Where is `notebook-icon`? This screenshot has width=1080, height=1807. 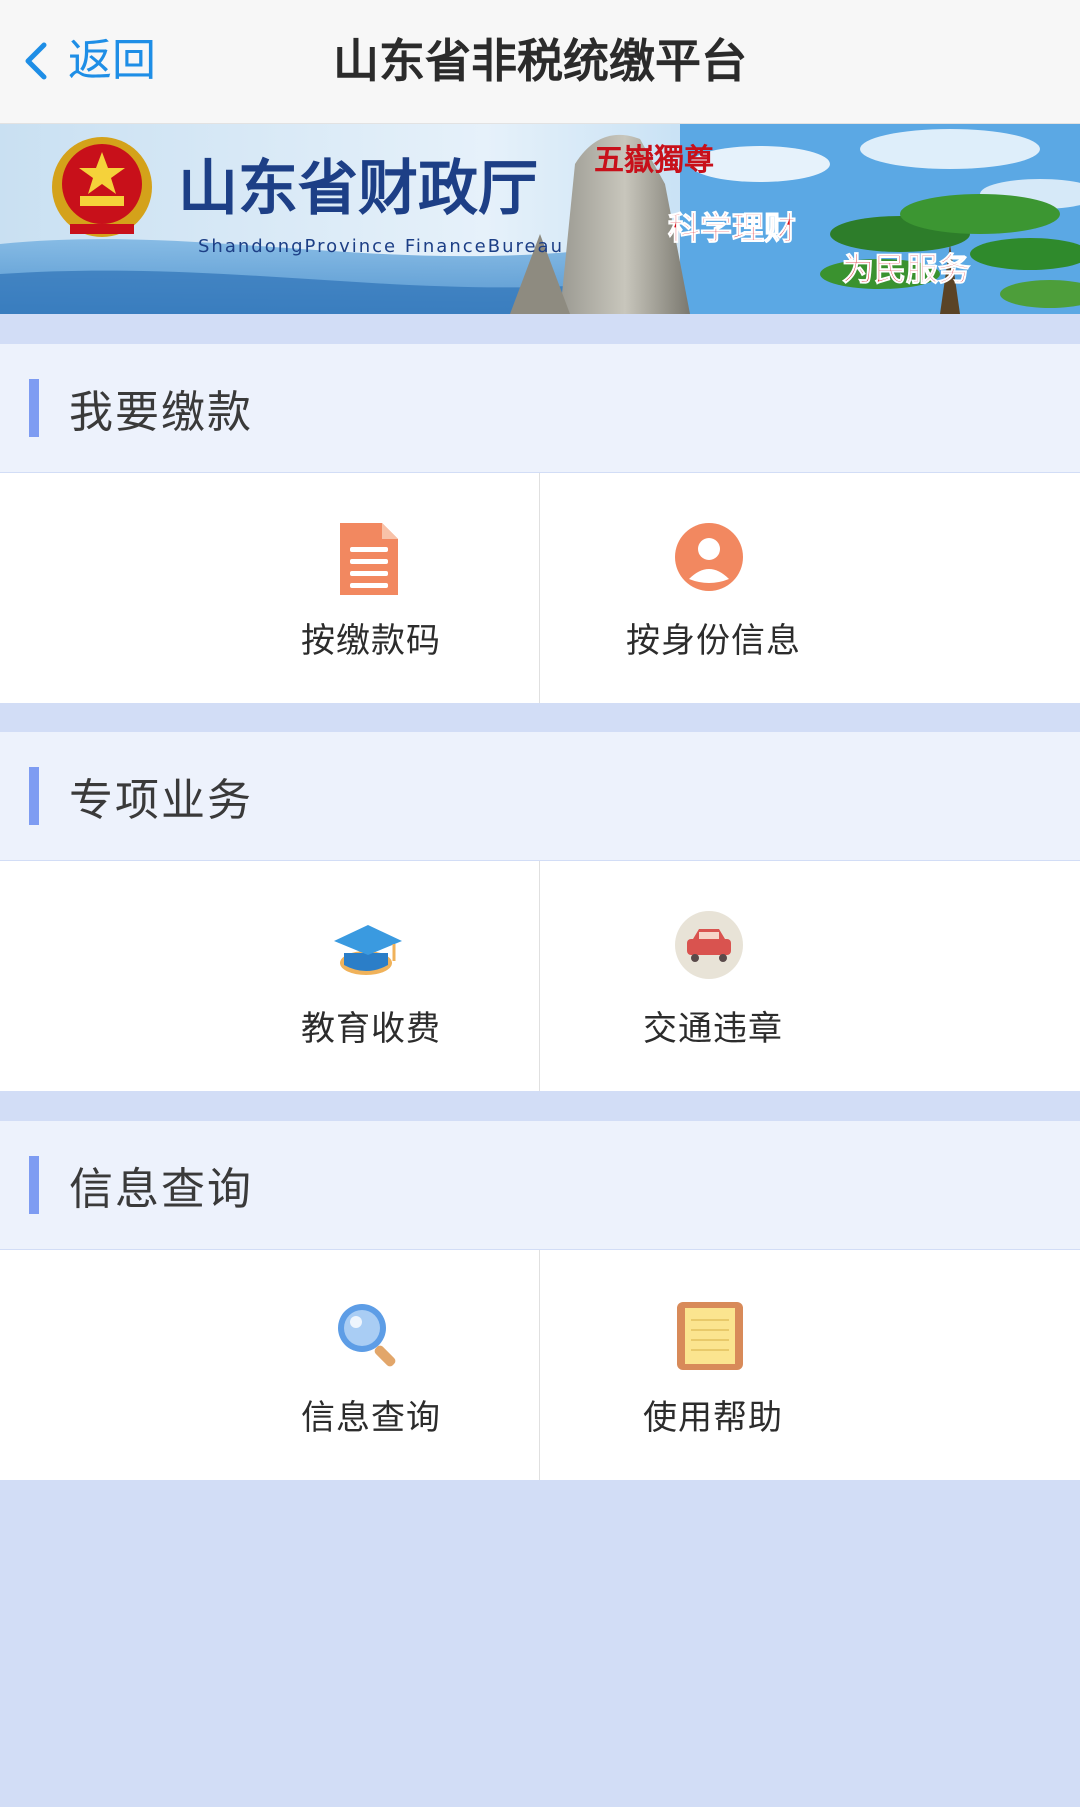 notebook-icon is located at coordinates (710, 1336).